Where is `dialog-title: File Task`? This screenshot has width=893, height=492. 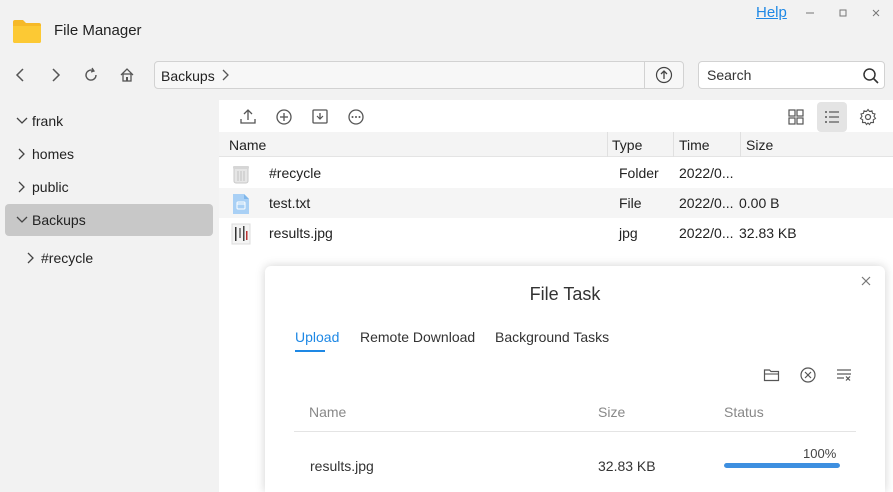
dialog-title: File Task is located at coordinates (565, 294).